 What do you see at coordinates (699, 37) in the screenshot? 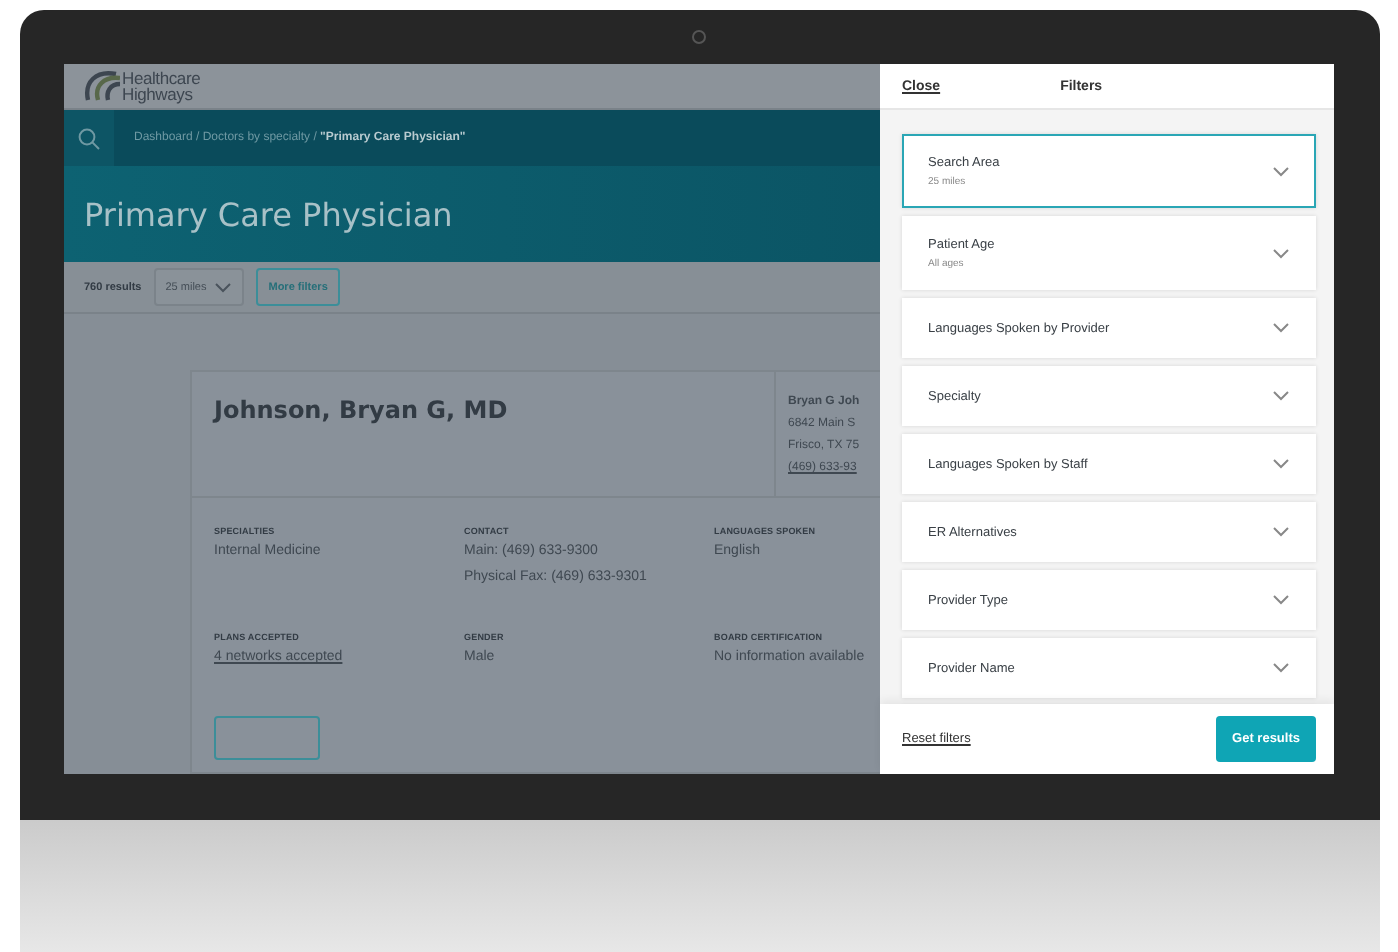
I see `camera-icon` at bounding box center [699, 37].